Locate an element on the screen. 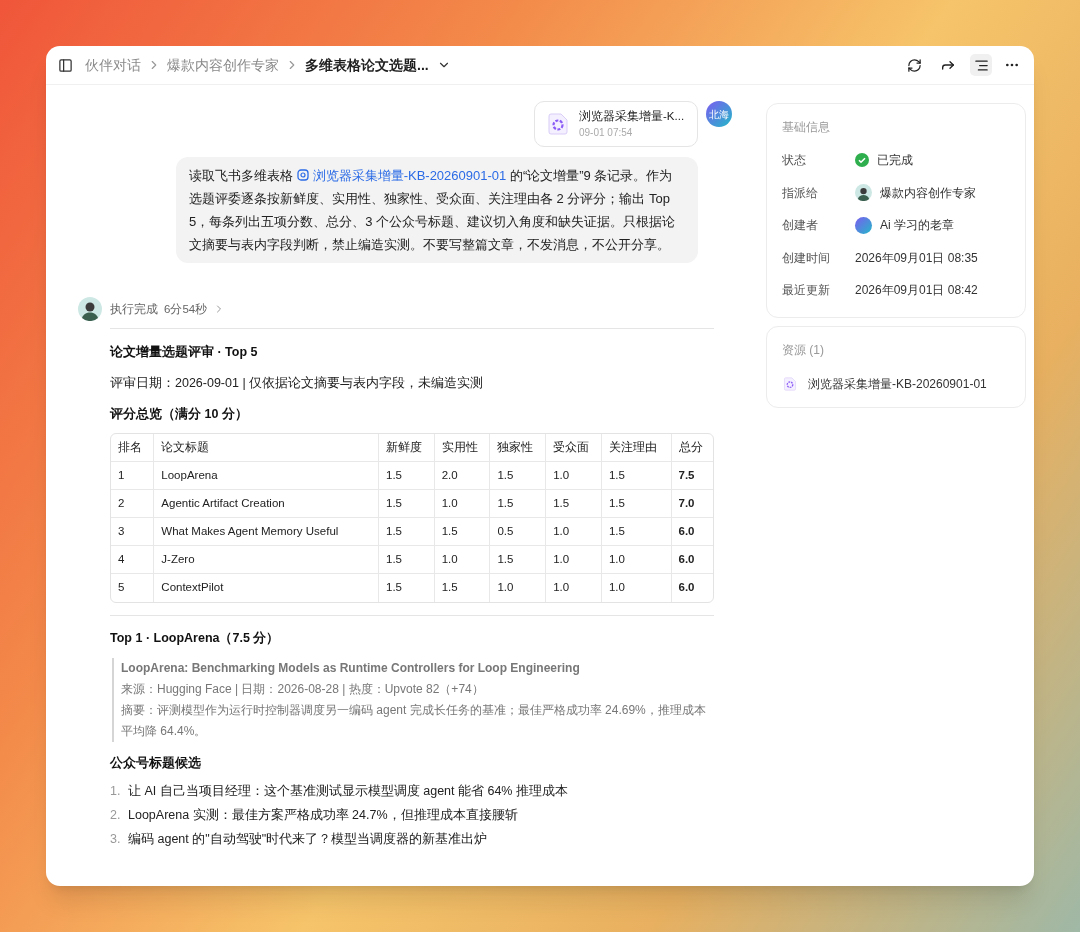 This screenshot has width=1080, height=932. info-value: Ai 学习的老章 is located at coordinates (917, 226).